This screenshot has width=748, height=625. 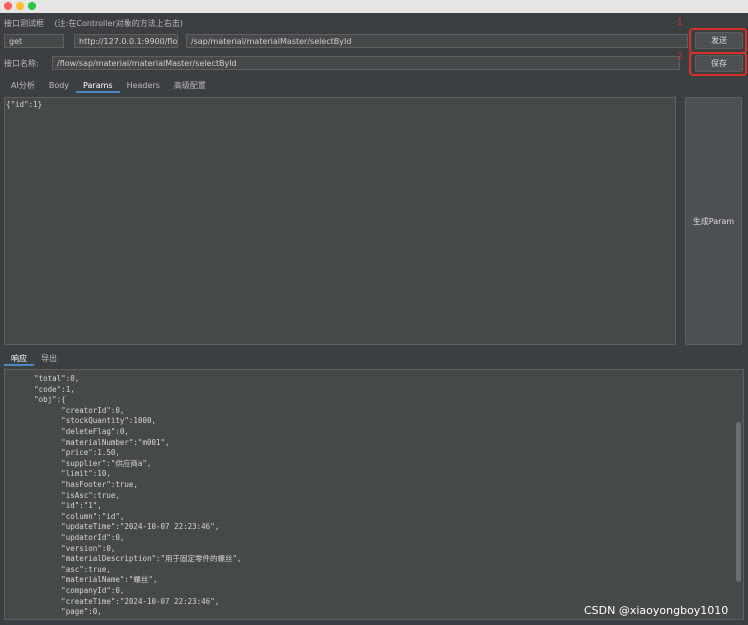 I want to click on tab-export: 导出, so click(x=49, y=359).